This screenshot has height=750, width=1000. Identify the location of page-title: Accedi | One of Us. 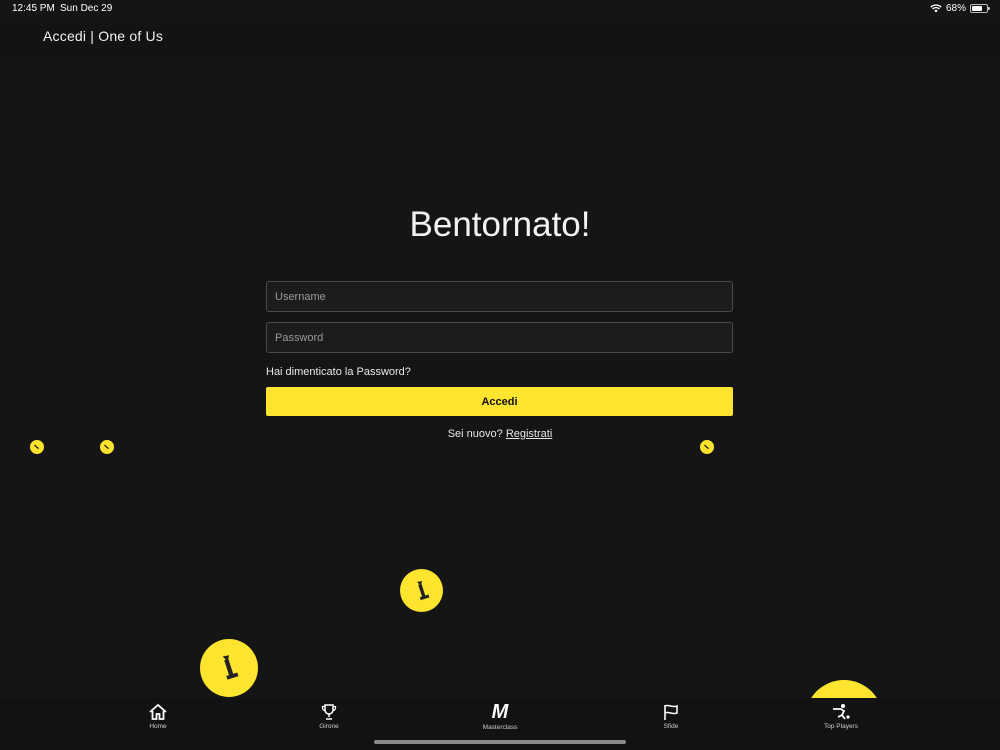
(103, 36).